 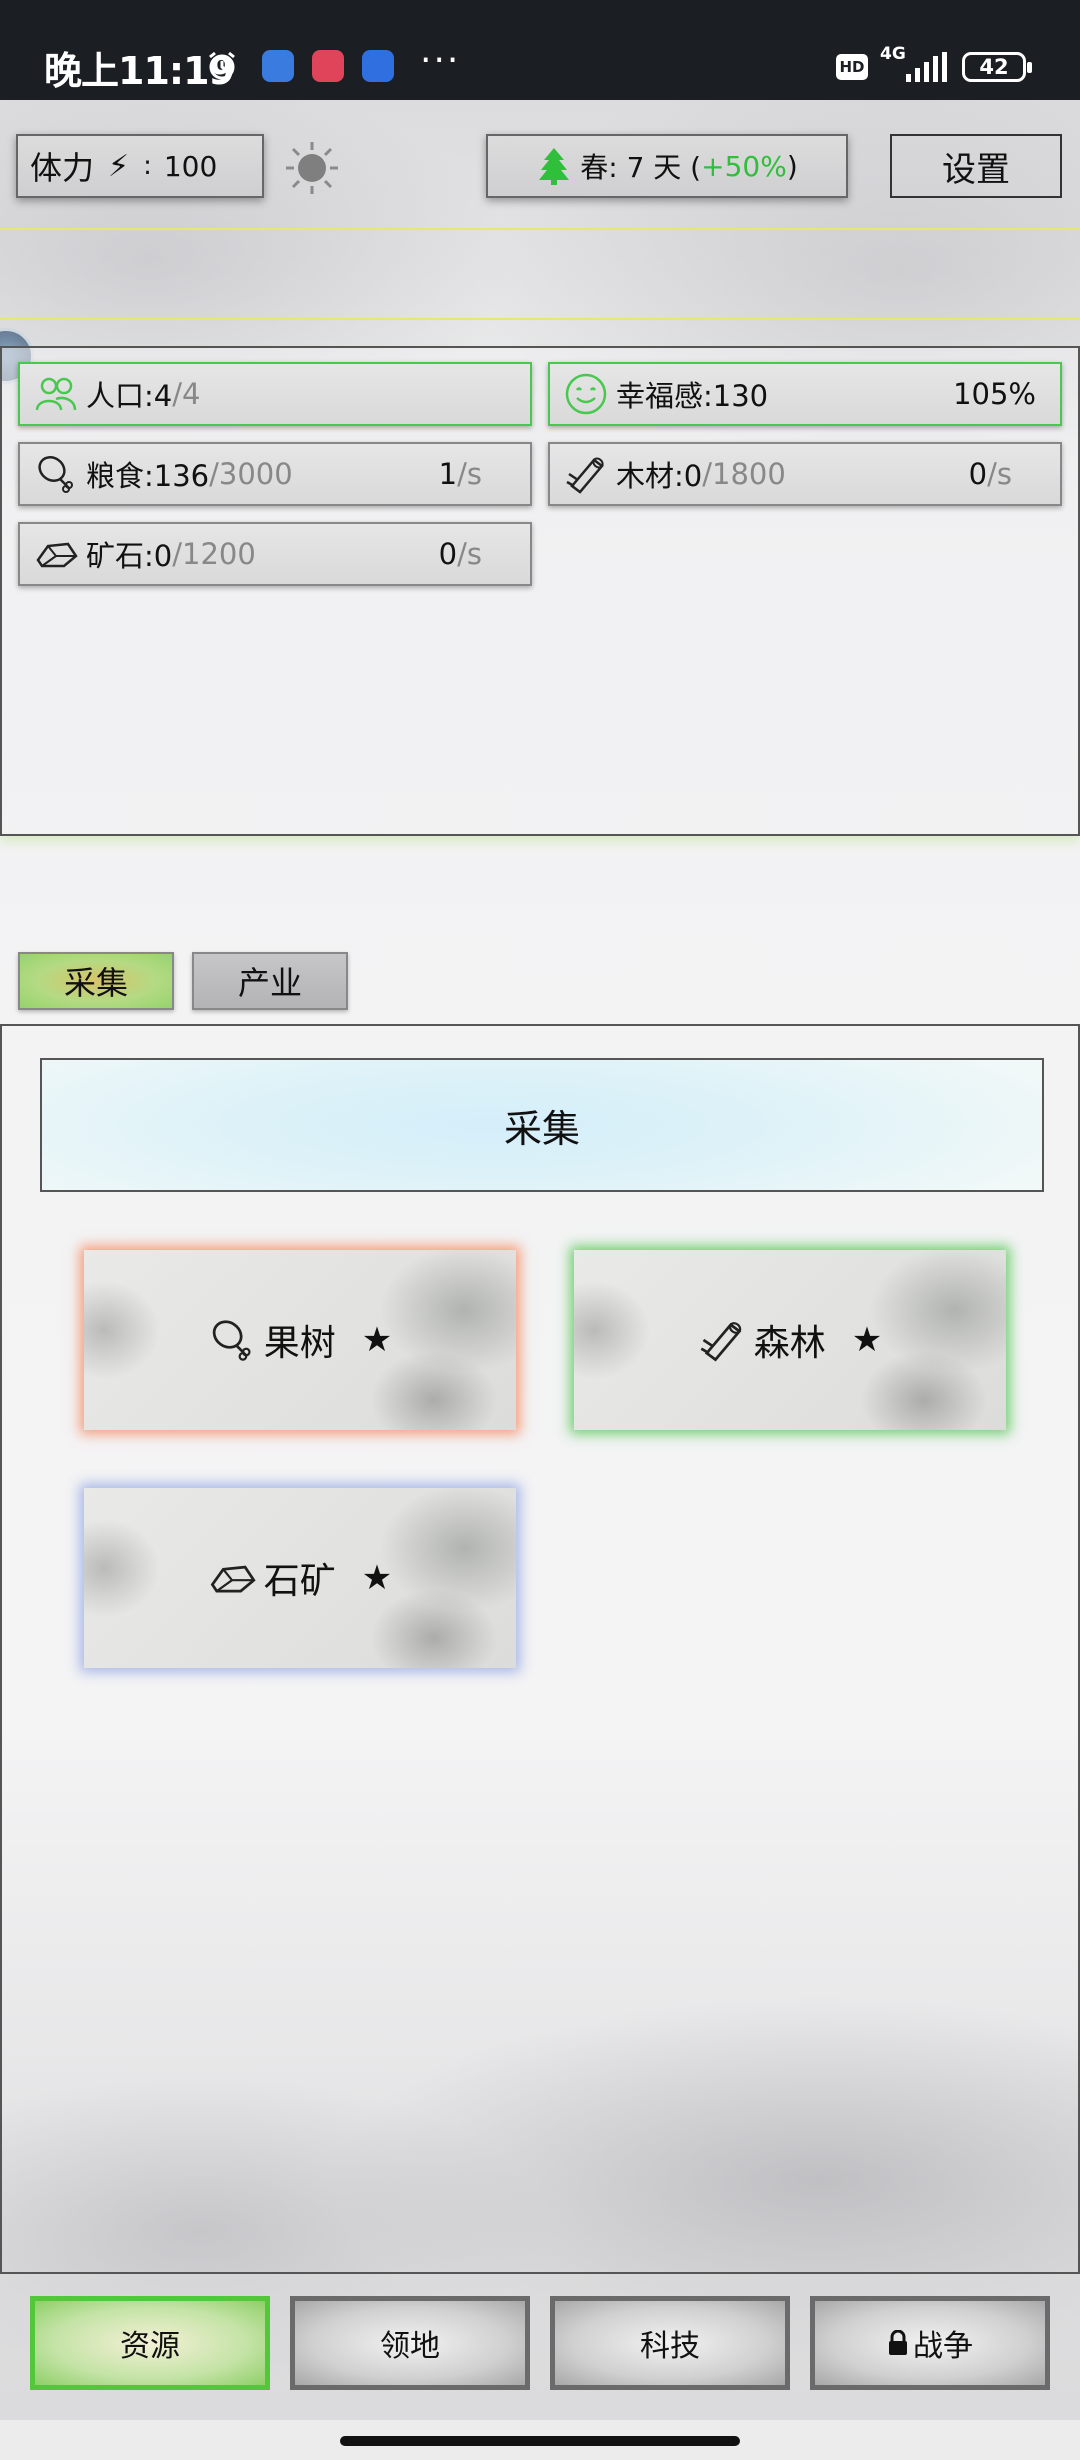 What do you see at coordinates (586, 394) in the screenshot?
I see `smile-icon` at bounding box center [586, 394].